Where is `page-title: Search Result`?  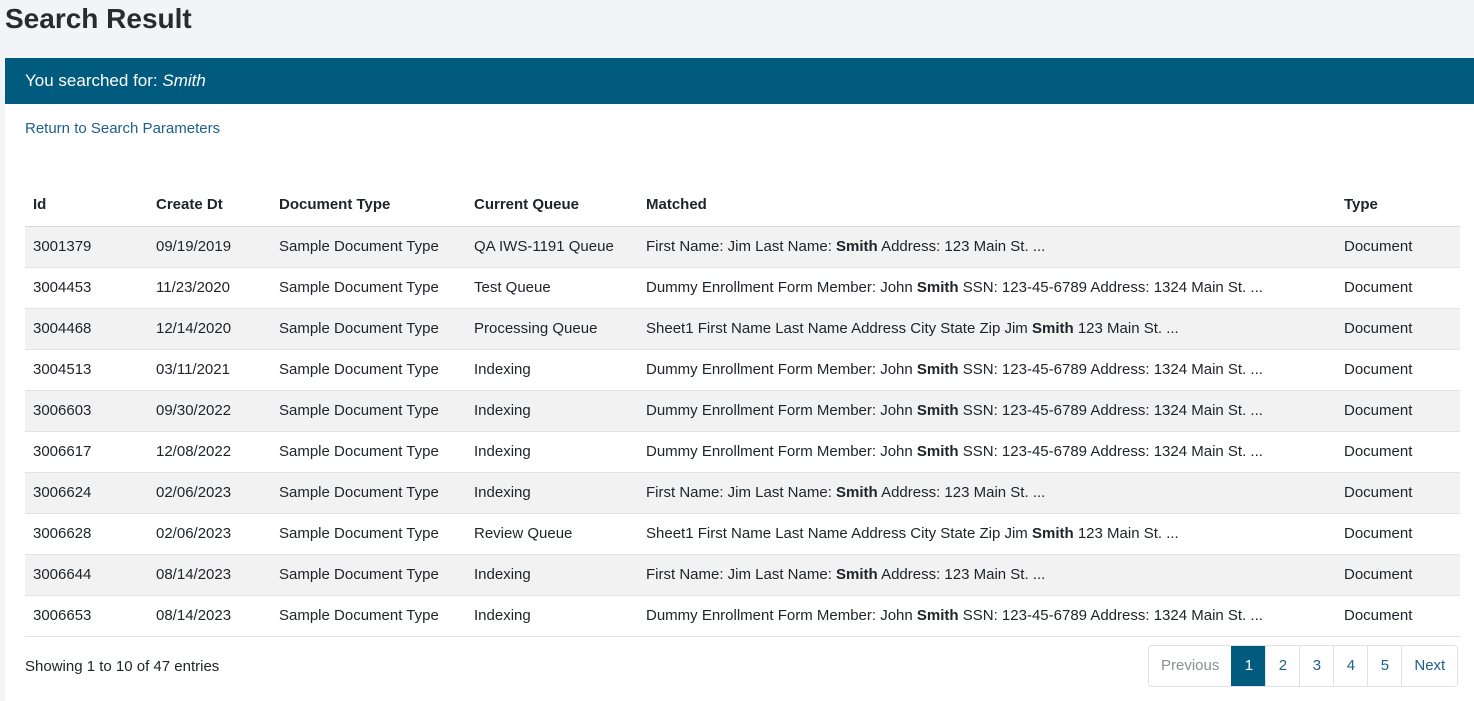
page-title: Search Result is located at coordinates (98, 18).